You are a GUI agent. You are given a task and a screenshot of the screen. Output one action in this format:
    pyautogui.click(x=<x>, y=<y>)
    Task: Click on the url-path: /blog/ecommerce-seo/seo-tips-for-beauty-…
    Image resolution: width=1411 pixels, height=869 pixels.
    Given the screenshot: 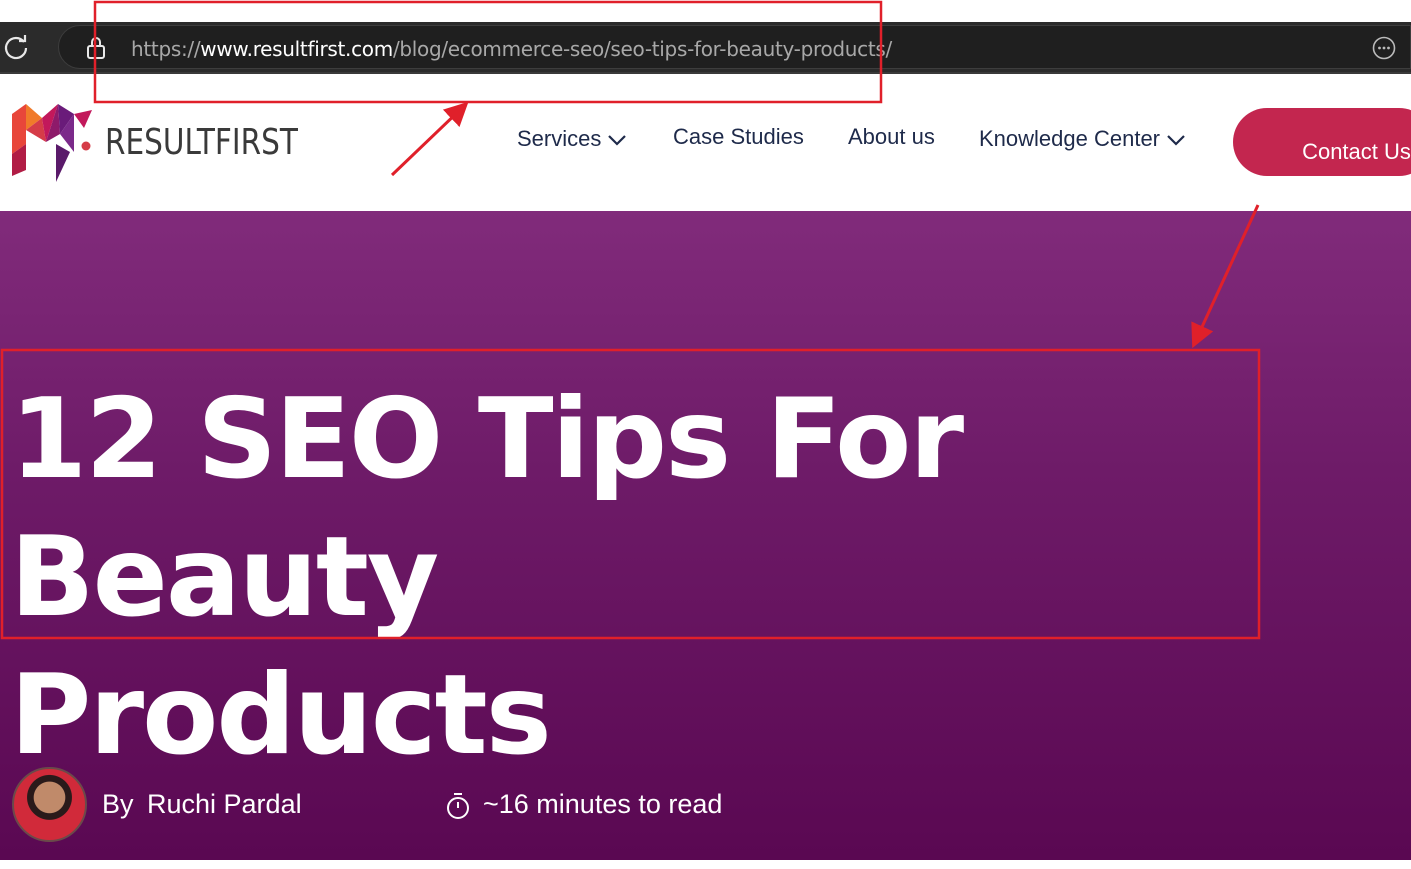 What is the action you would take?
    pyautogui.click(x=642, y=49)
    